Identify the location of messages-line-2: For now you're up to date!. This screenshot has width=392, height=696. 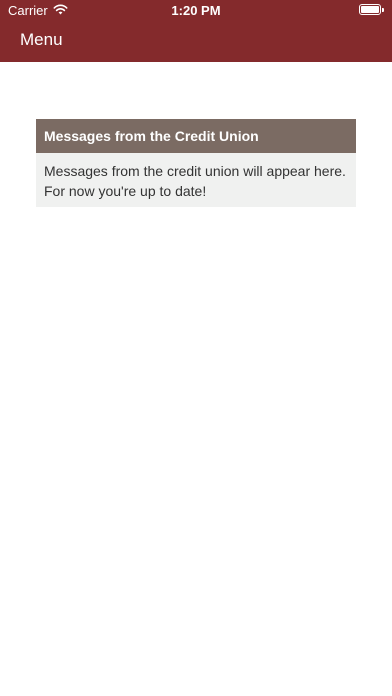
(125, 191).